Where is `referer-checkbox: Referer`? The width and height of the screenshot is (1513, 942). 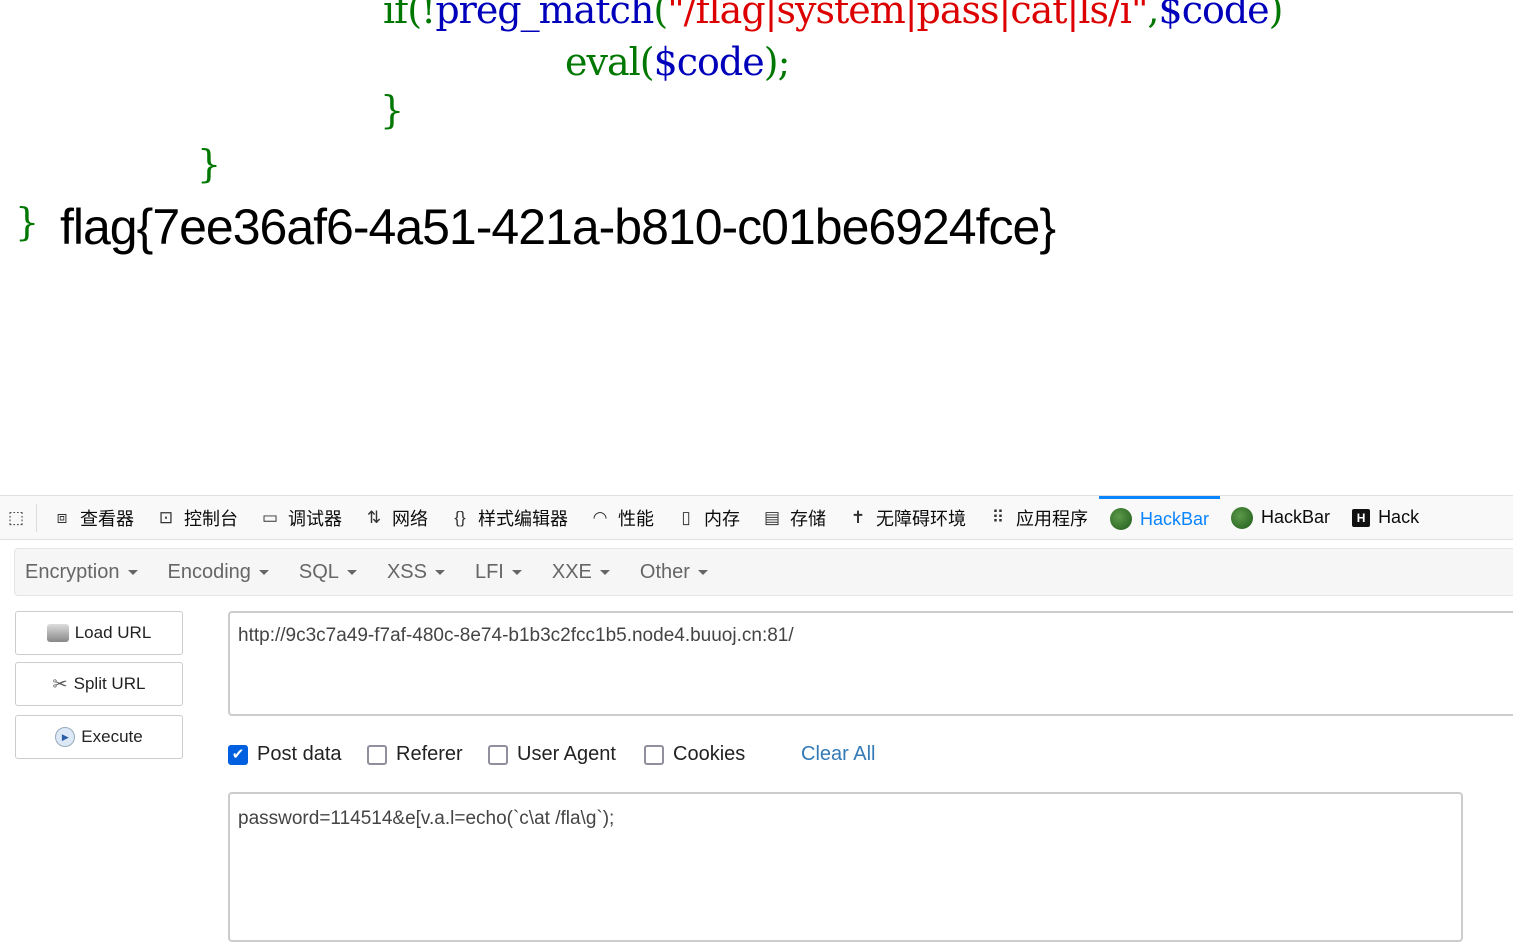 referer-checkbox: Referer is located at coordinates (415, 754).